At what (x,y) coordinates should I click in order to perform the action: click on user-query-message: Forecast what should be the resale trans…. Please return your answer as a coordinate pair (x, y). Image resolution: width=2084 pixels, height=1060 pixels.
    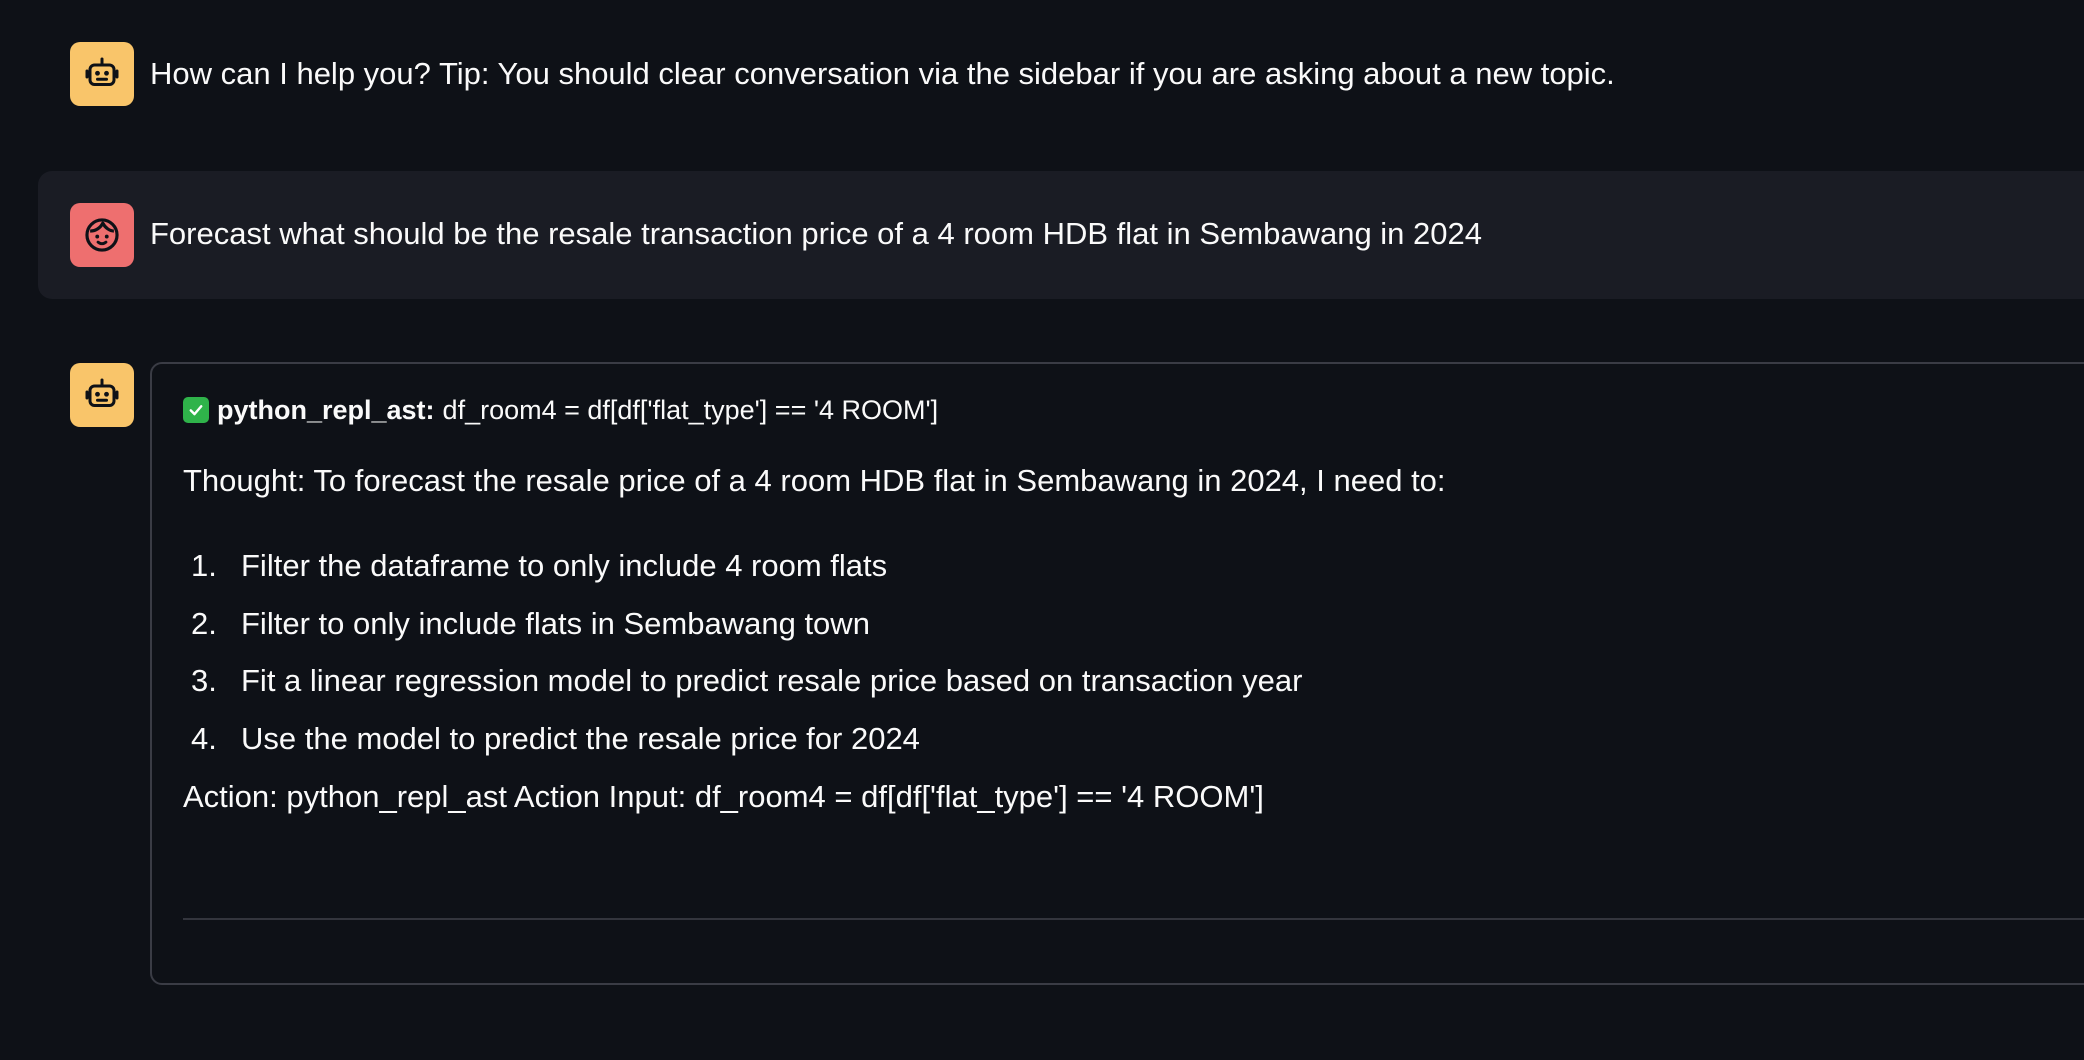
    Looking at the image, I should click on (816, 233).